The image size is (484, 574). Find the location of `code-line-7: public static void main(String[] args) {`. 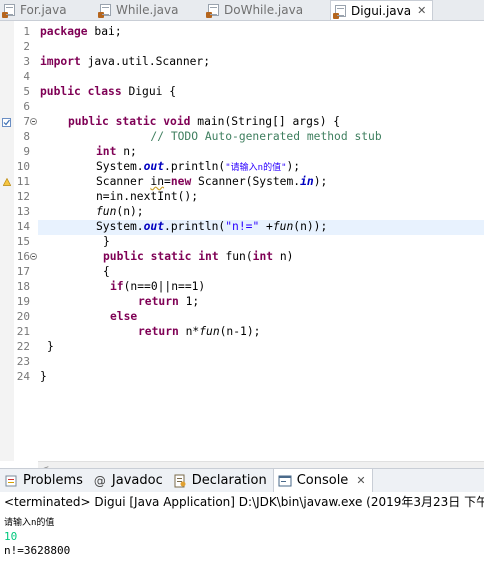

code-line-7: public static void main(String[] args) { is located at coordinates (204, 121).